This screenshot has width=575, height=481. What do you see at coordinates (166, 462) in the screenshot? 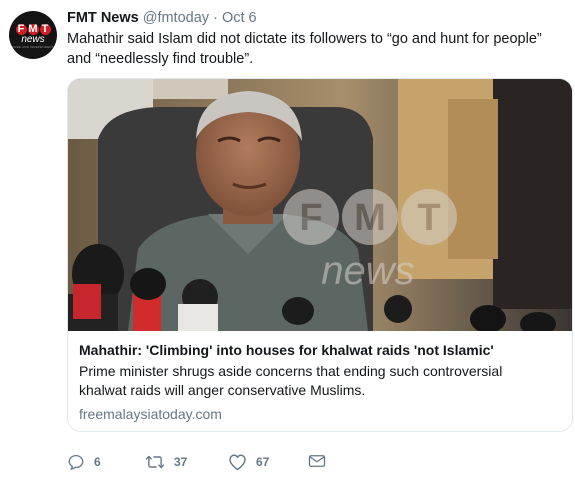
I see `retweet-button: 37` at bounding box center [166, 462].